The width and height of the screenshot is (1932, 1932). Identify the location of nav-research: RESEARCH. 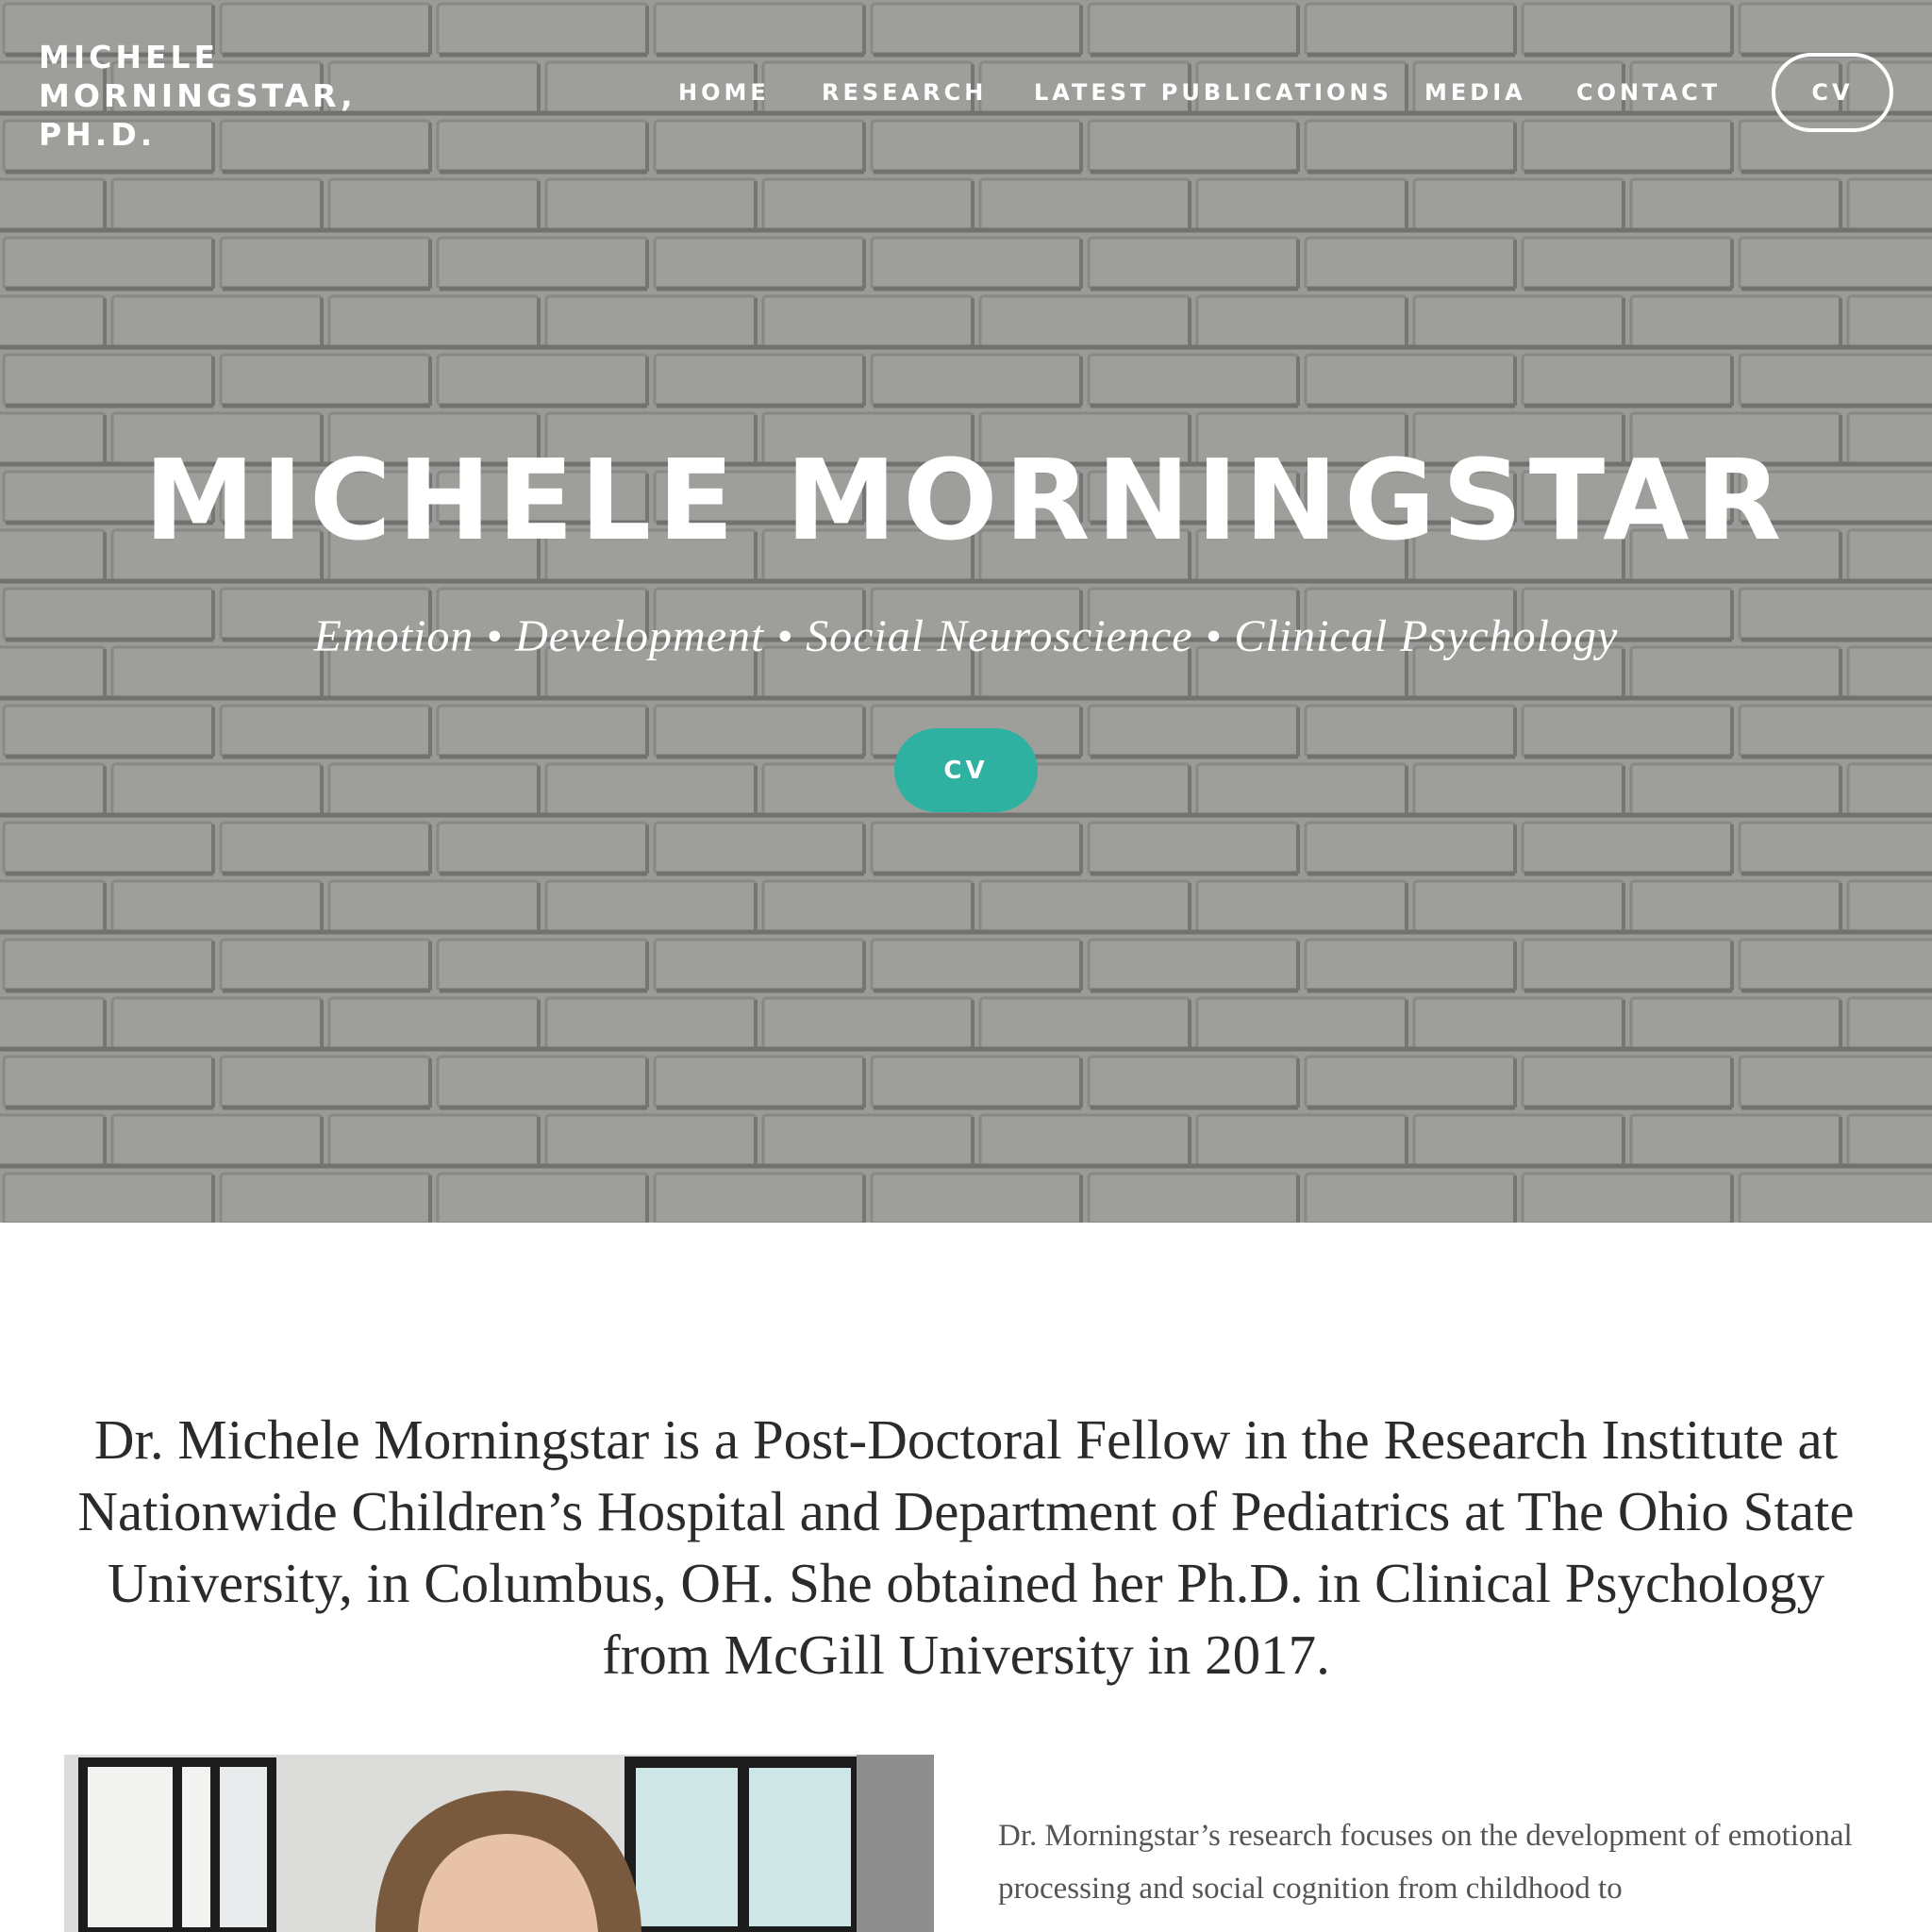
(904, 92).